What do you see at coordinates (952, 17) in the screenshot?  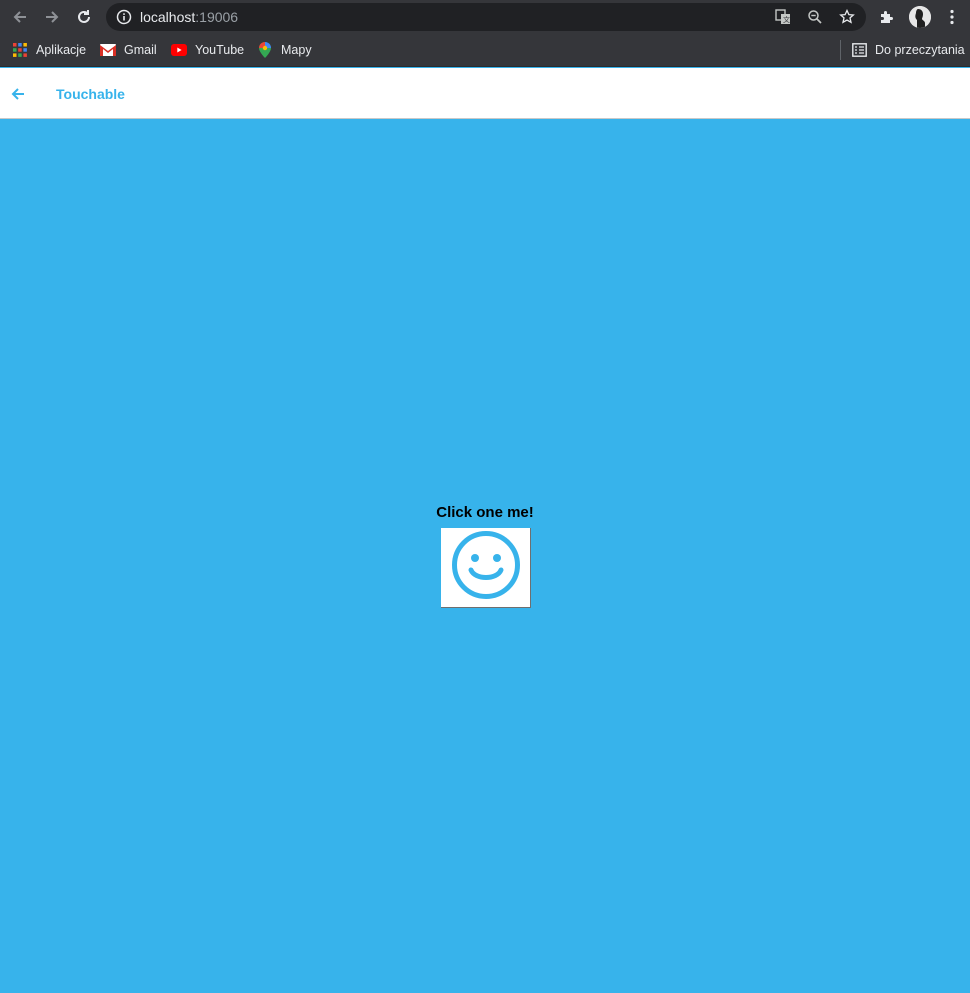 I see `browser-menu-icon` at bounding box center [952, 17].